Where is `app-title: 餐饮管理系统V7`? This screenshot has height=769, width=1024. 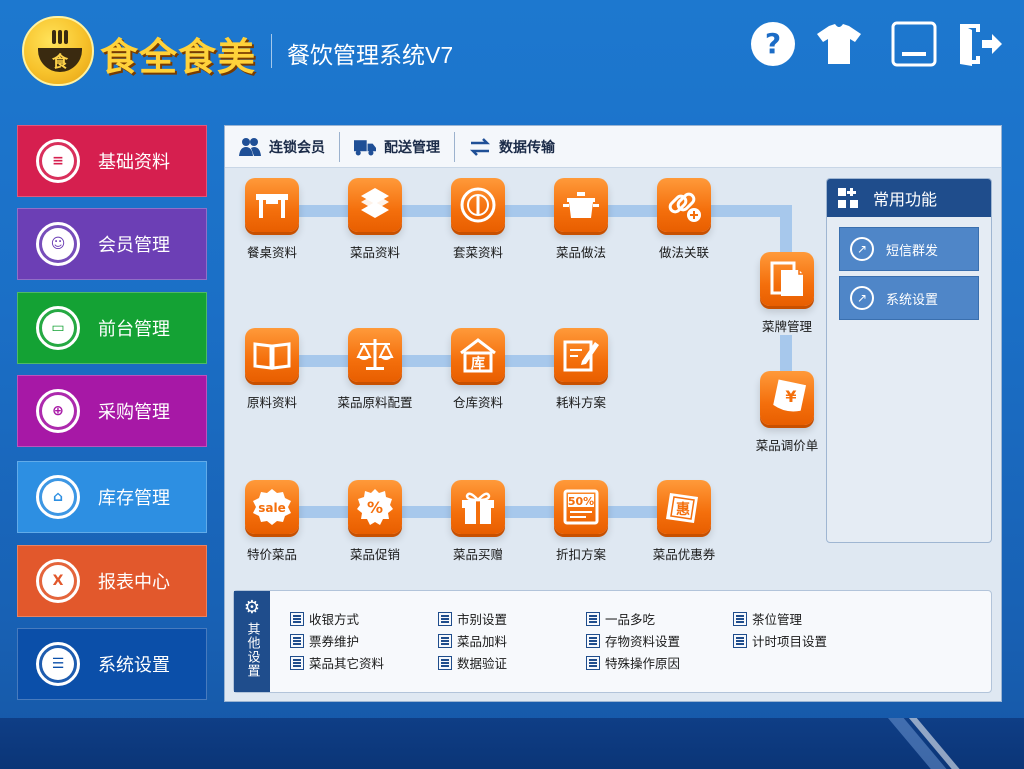
app-title: 餐饮管理系统V7 is located at coordinates (370, 55).